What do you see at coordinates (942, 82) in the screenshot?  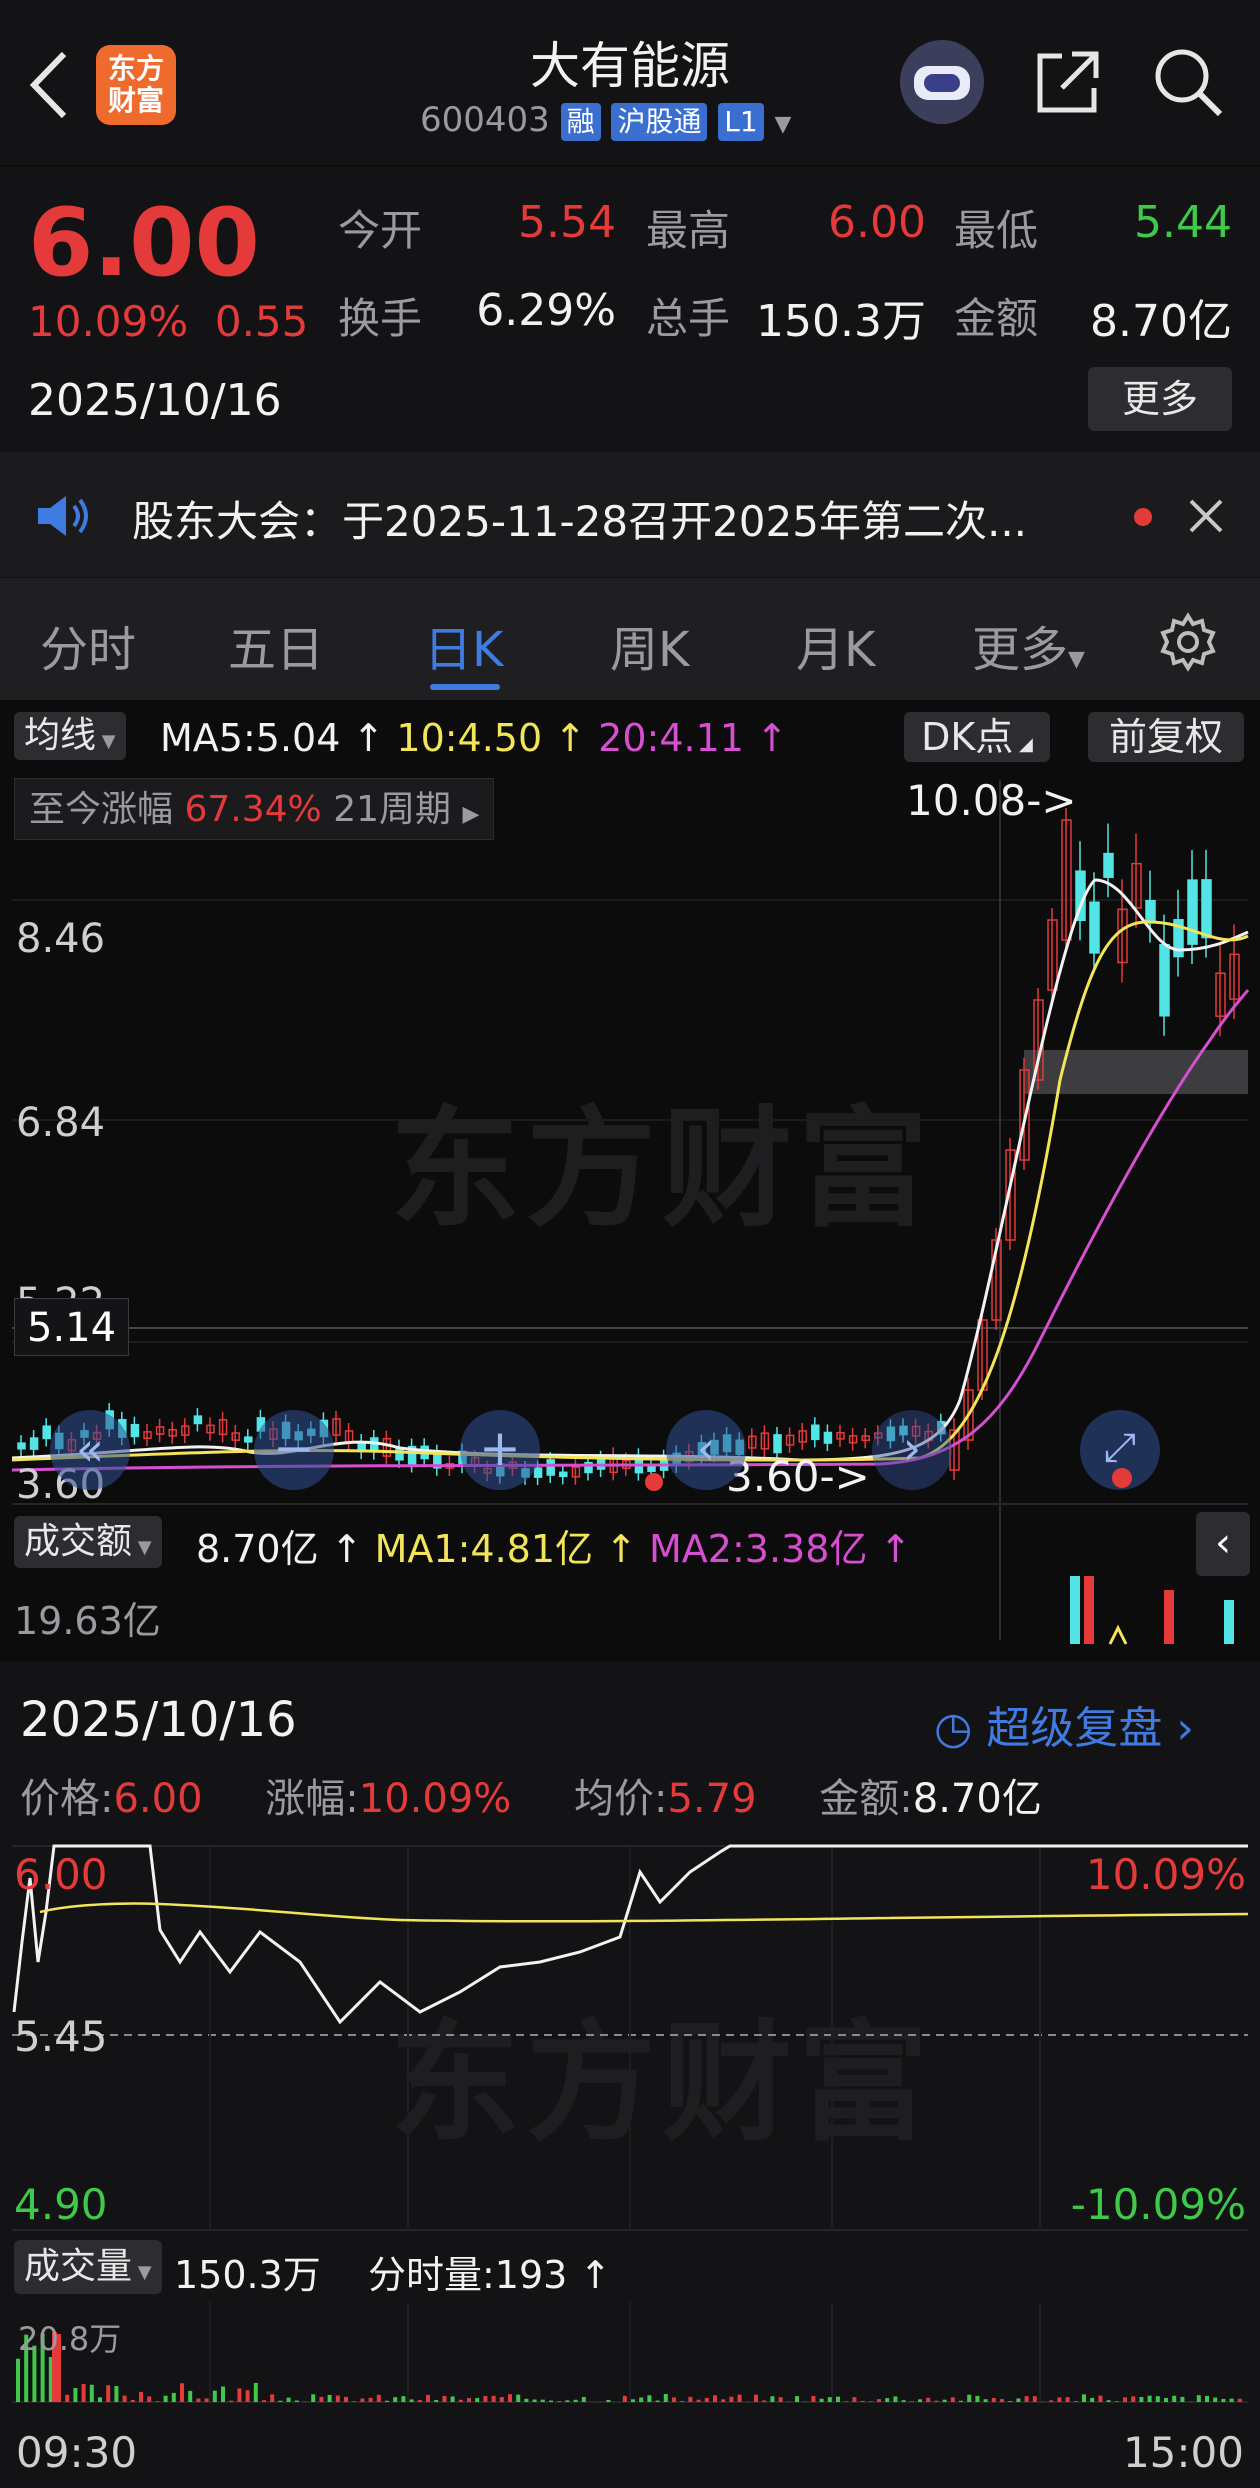 I see `robot-avatar-icon` at bounding box center [942, 82].